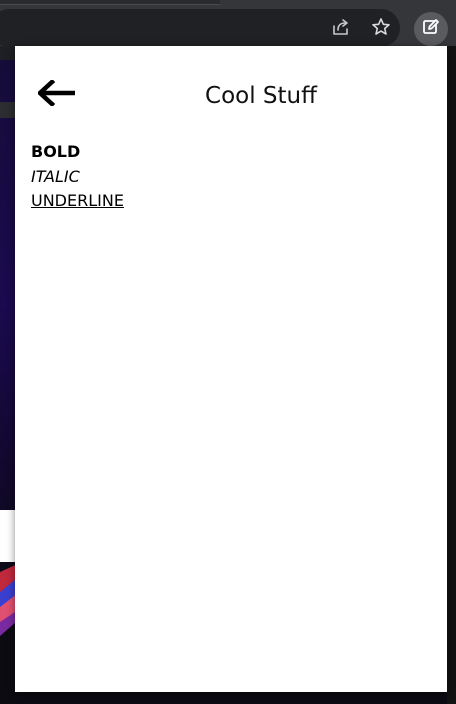 The height and width of the screenshot is (704, 456). What do you see at coordinates (56, 151) in the screenshot?
I see `bold-text: BOLD` at bounding box center [56, 151].